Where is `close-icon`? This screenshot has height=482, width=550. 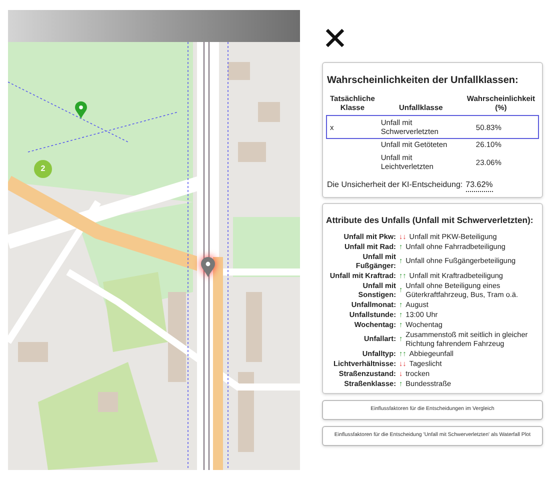 close-icon is located at coordinates (335, 38).